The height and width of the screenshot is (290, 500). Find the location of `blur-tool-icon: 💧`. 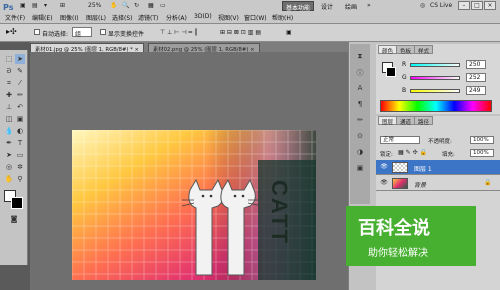

blur-tool-icon: 💧 is located at coordinates (9, 131).